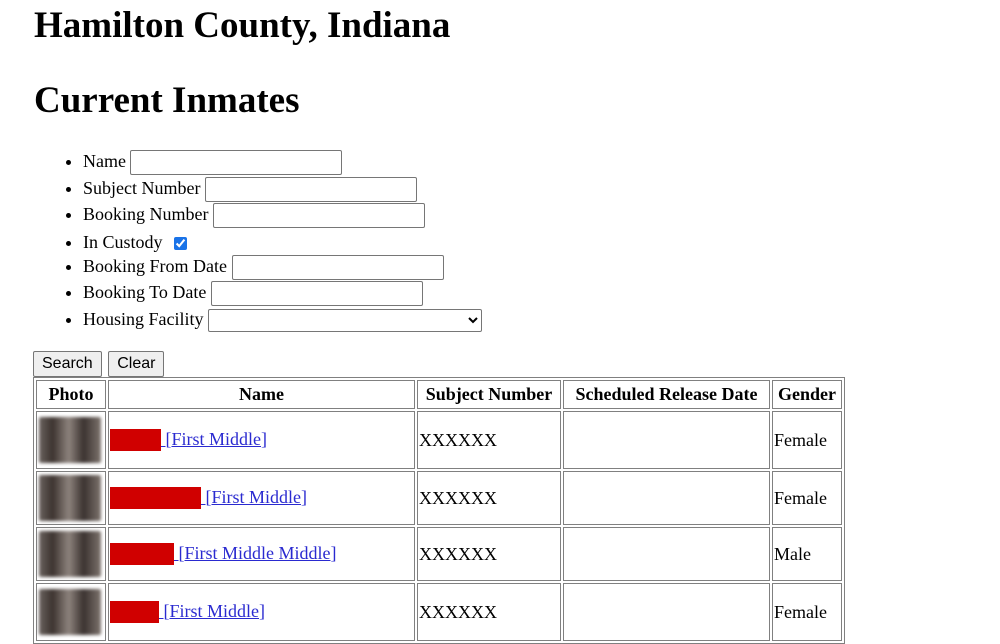  Describe the element at coordinates (236, 163) in the screenshot. I see `name-input` at that location.